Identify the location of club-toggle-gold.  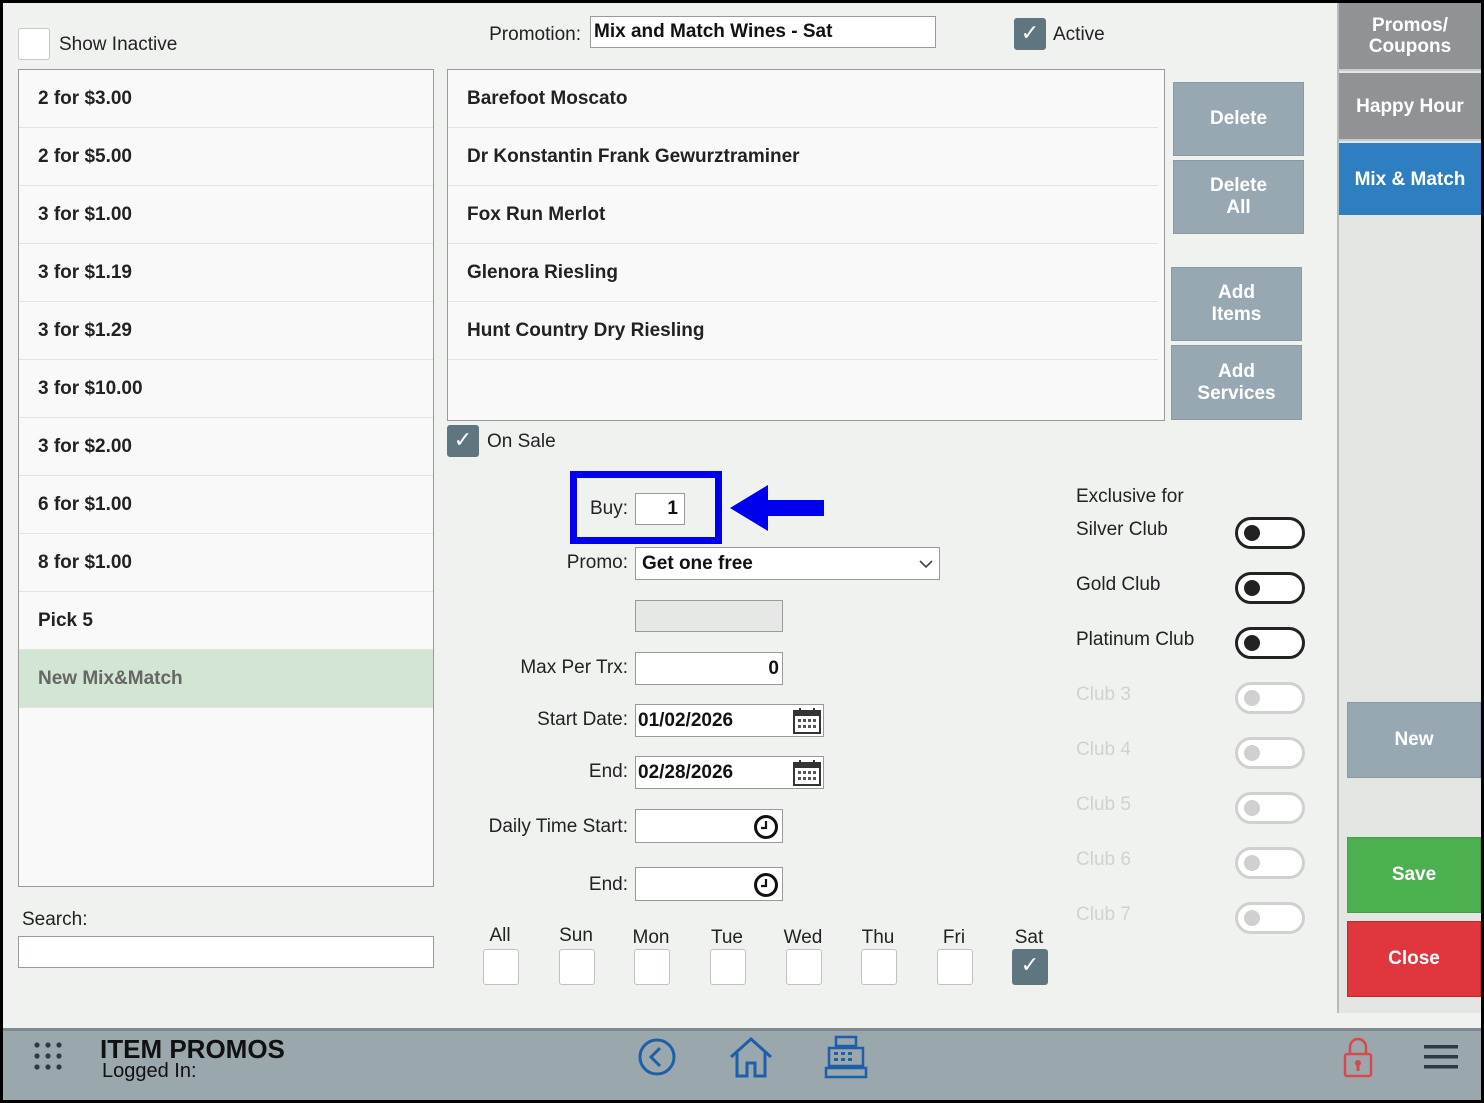
(1270, 588).